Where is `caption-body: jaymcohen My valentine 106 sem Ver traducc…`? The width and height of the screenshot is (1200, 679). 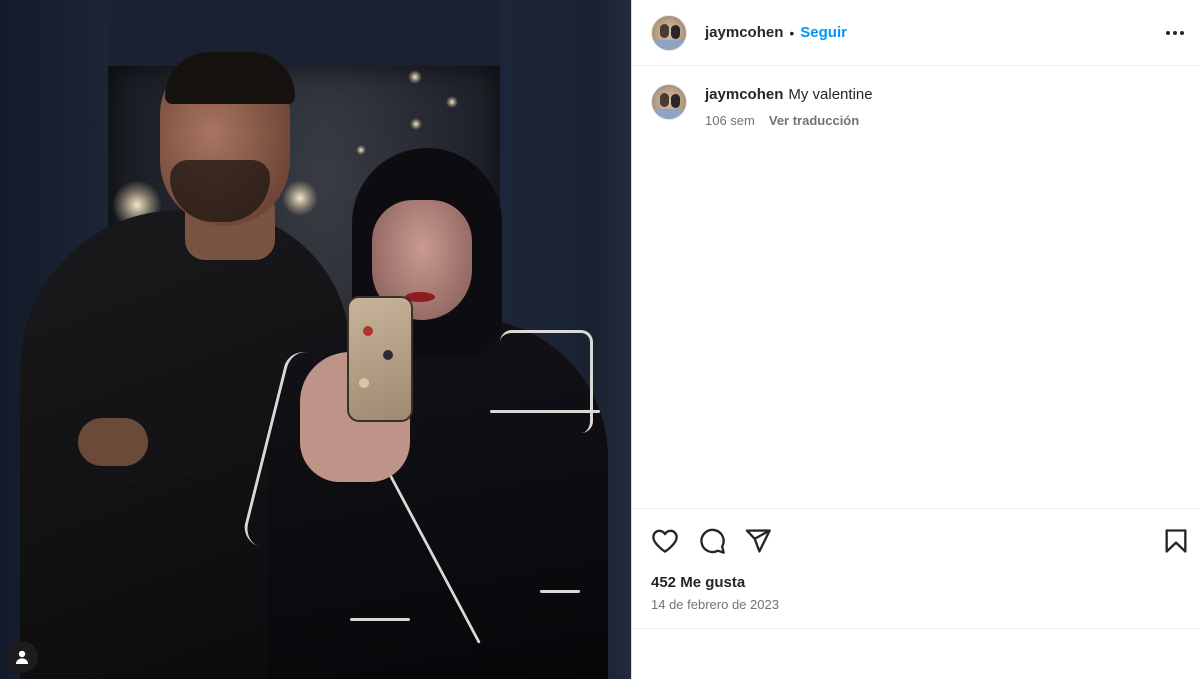 caption-body: jaymcohen My valentine 106 sem Ver traducc… is located at coordinates (789, 106).